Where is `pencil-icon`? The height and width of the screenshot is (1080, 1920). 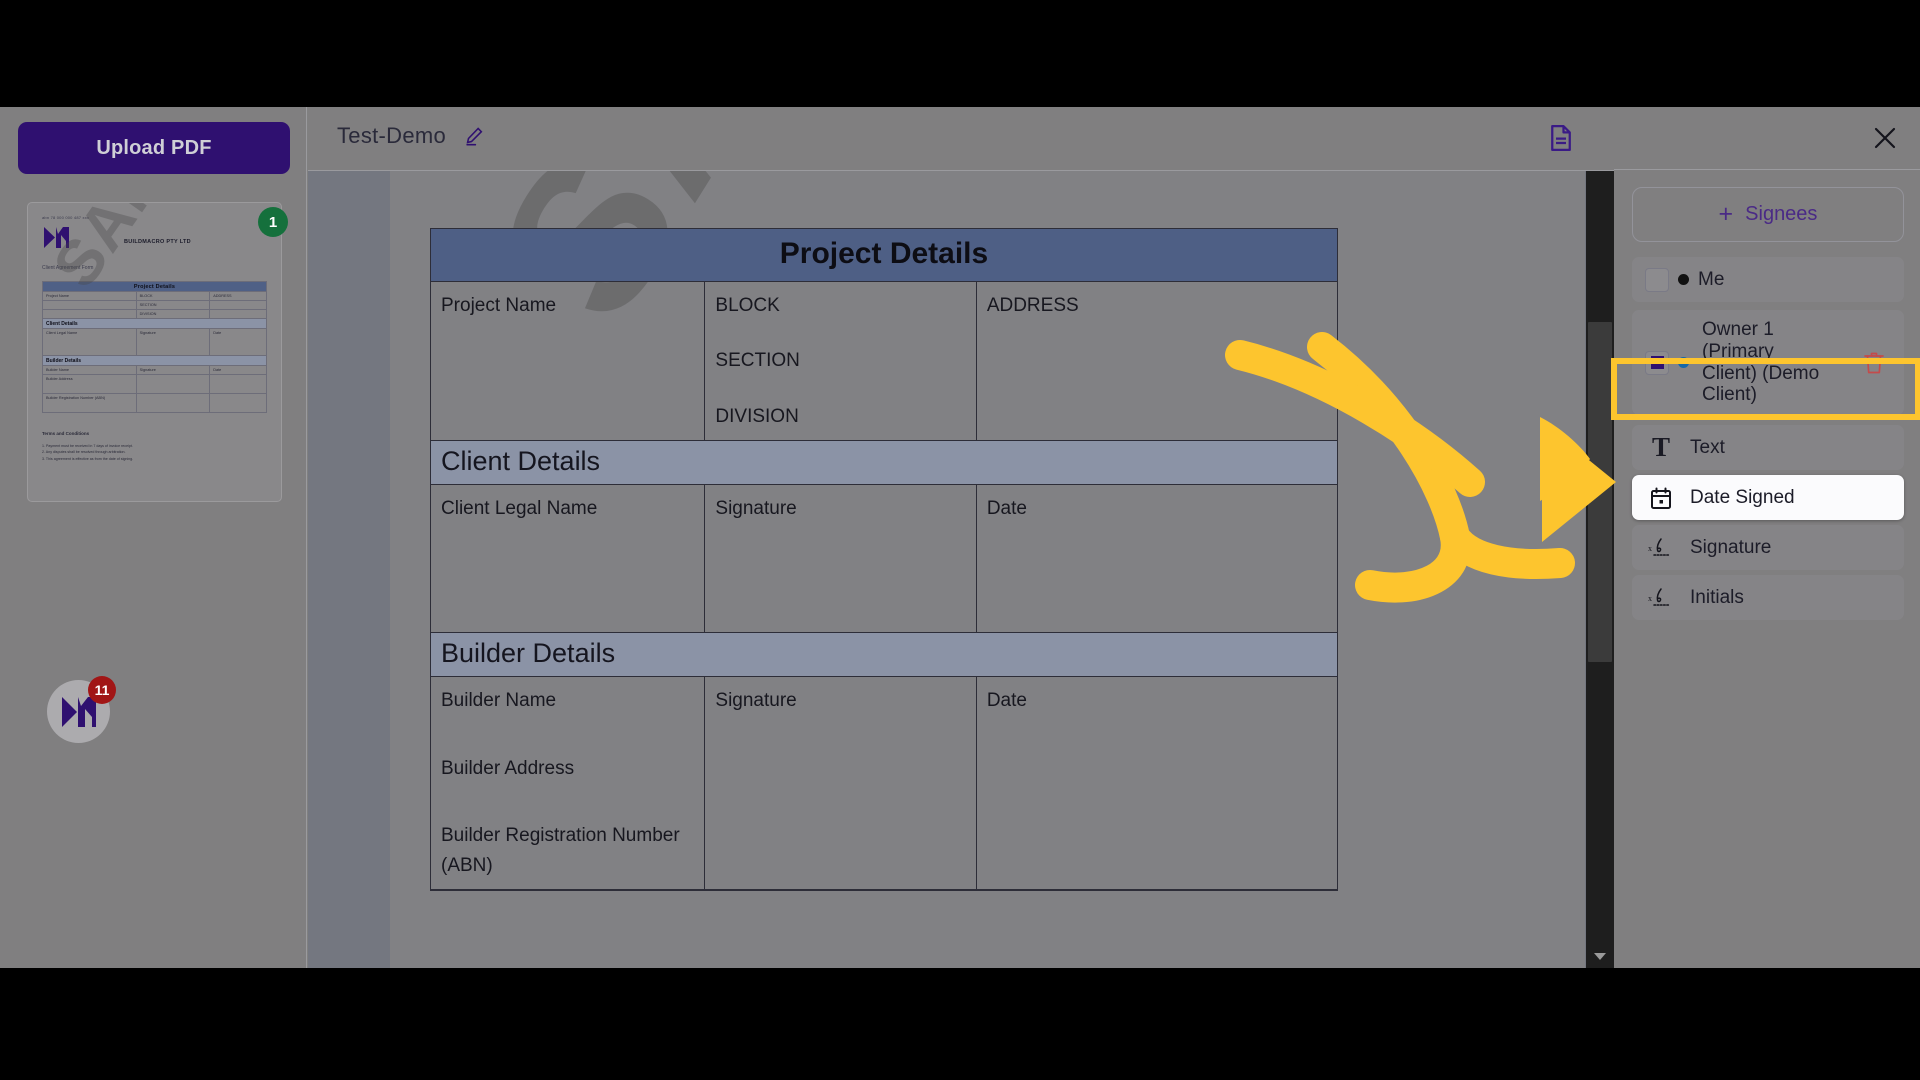 pencil-icon is located at coordinates (474, 138).